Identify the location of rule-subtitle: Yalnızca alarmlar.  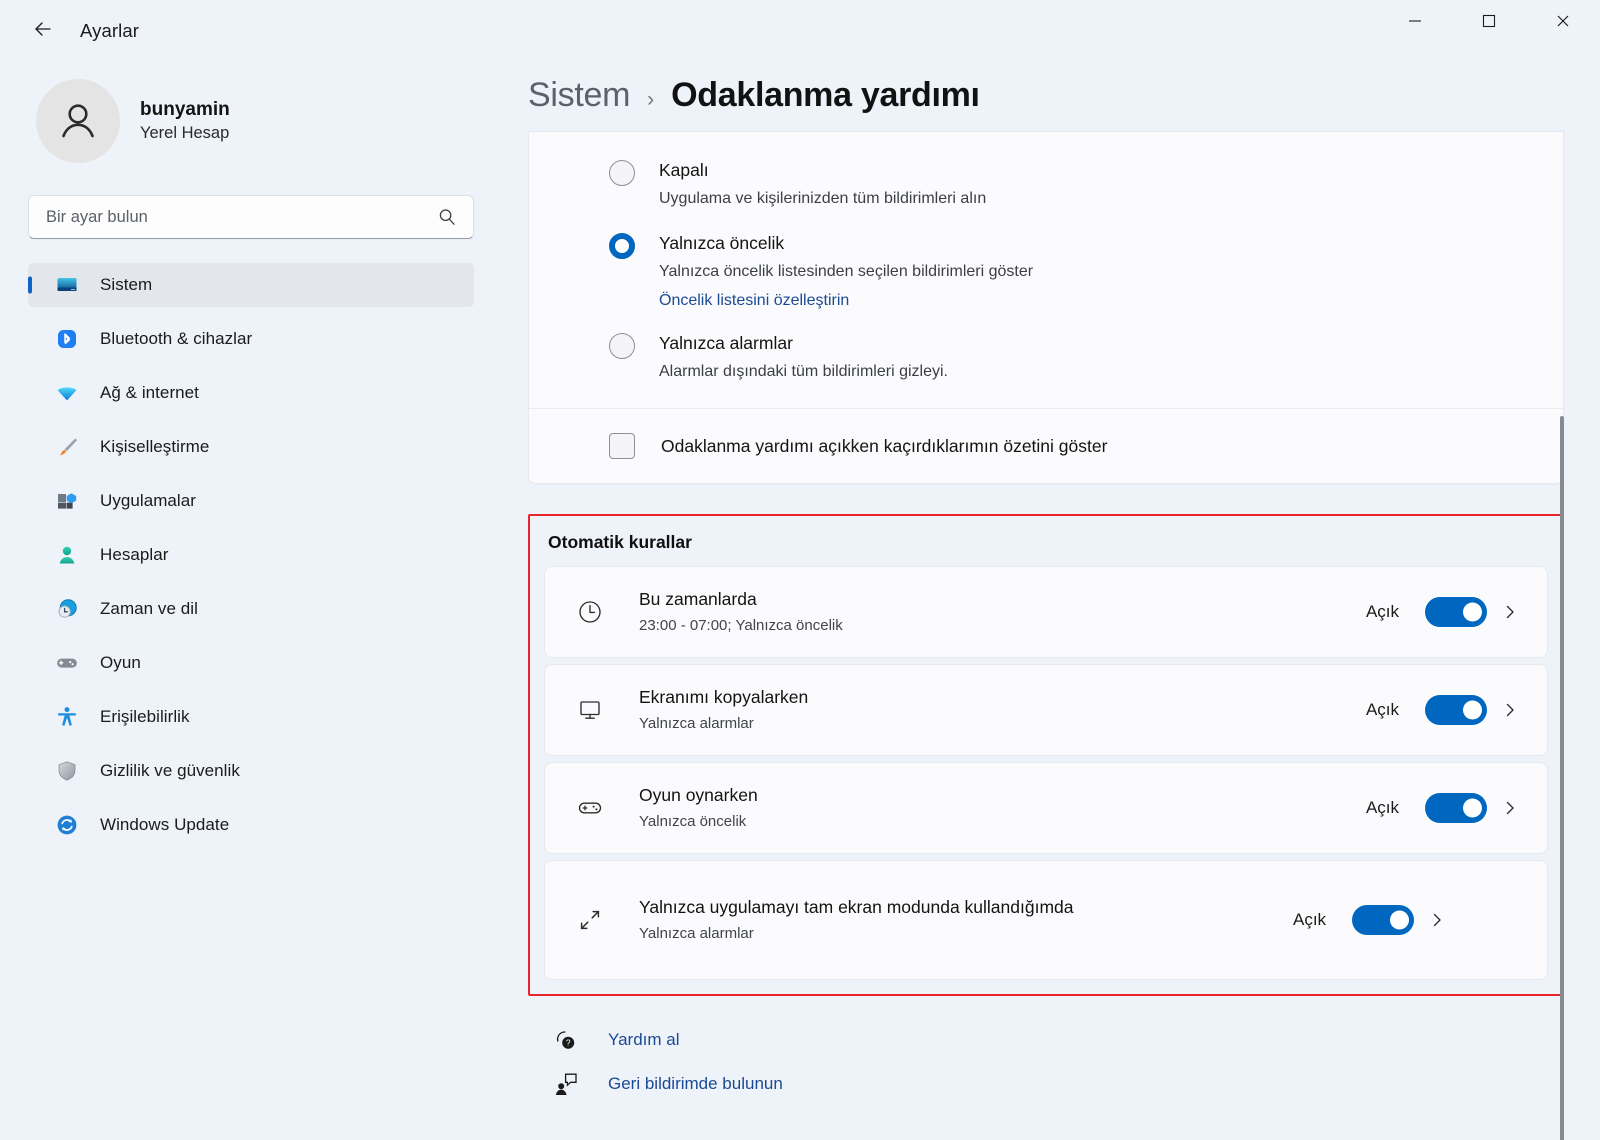
(696, 724).